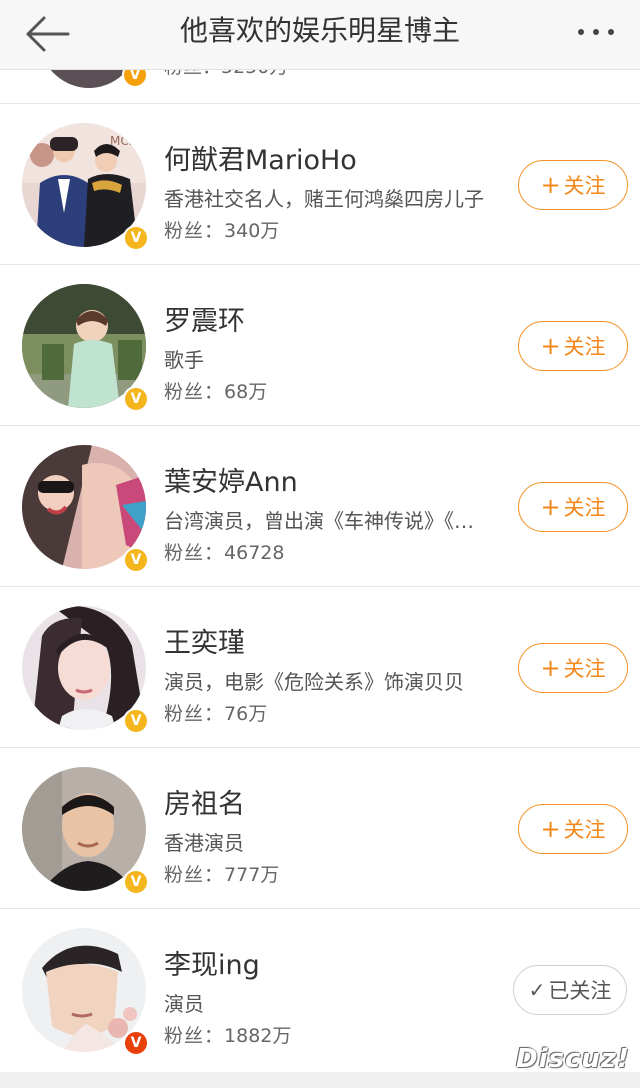 The height and width of the screenshot is (1088, 640). Describe the element at coordinates (320, 667) in the screenshot. I see `list-item: V 王奕瑾 演员，电影《危险关系》饰演贝贝 粉丝：76万 + 关注` at that location.